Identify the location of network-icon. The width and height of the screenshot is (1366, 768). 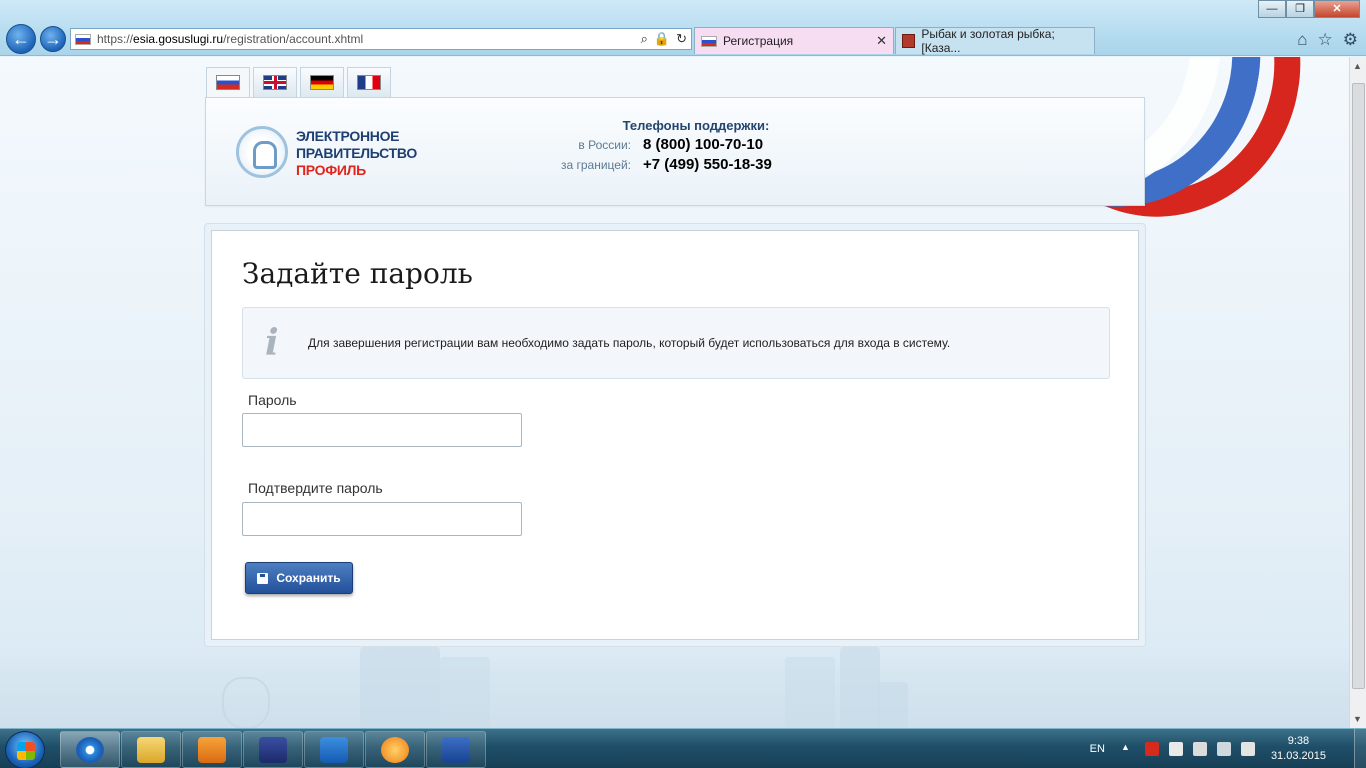
(1223, 749).